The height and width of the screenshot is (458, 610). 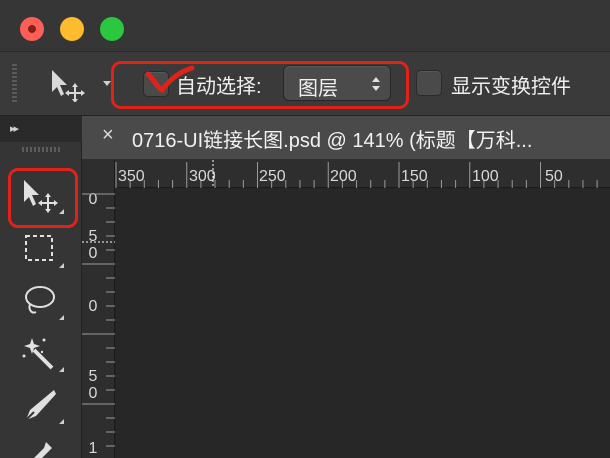 What do you see at coordinates (272, 176) in the screenshot?
I see `ruler-label: 250` at bounding box center [272, 176].